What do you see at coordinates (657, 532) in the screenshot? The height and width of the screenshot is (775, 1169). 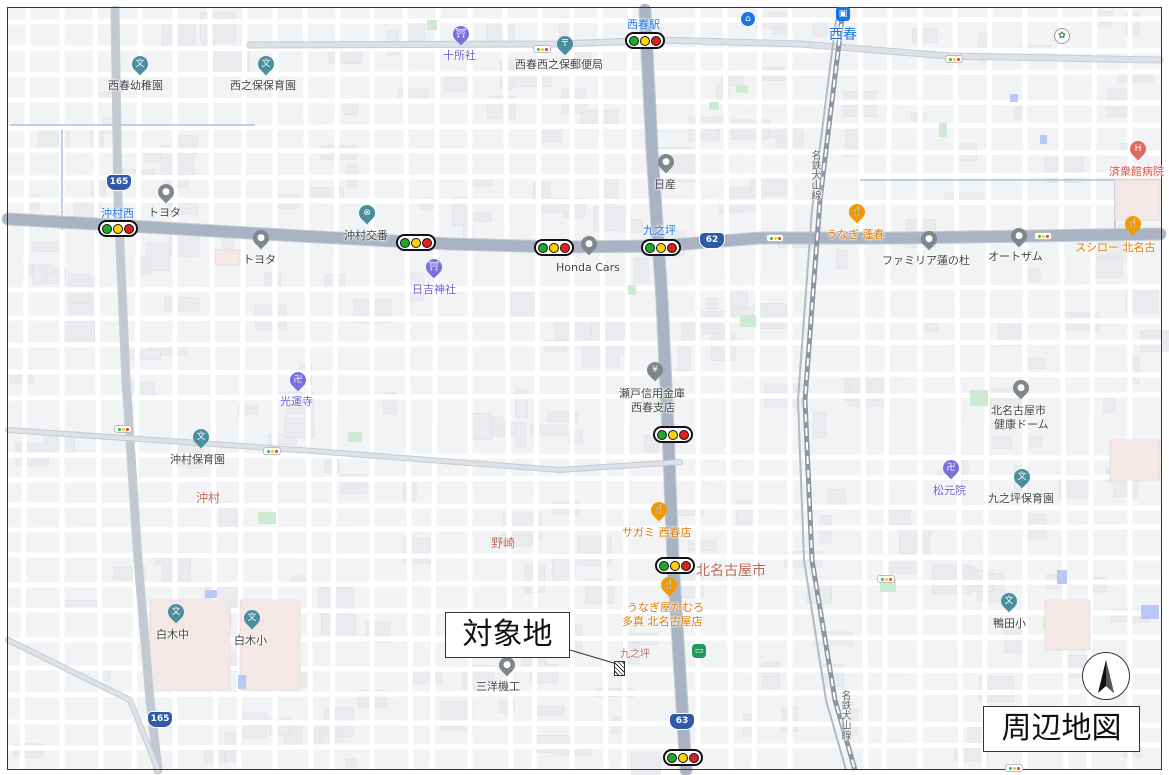 I see `place-label: サガミ 西春店` at bounding box center [657, 532].